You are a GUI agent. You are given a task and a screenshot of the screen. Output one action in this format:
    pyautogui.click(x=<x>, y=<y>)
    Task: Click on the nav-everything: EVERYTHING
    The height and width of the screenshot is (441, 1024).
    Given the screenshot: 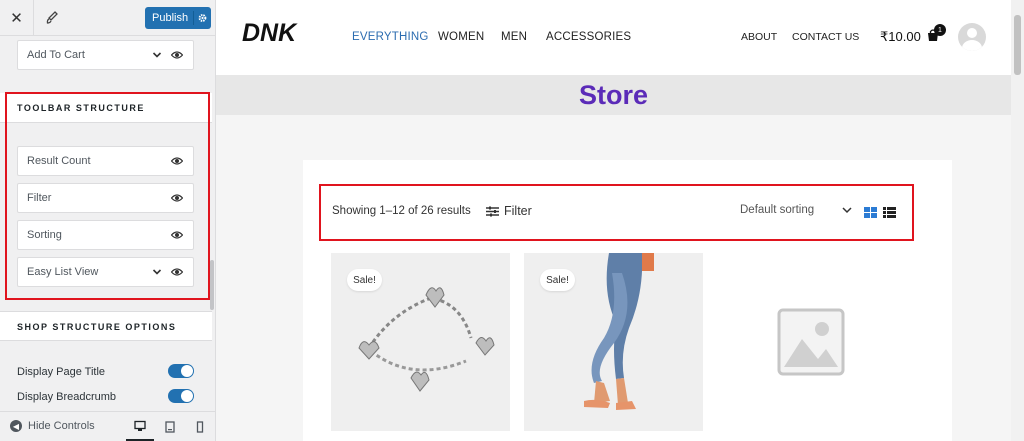 What is the action you would take?
    pyautogui.click(x=390, y=37)
    